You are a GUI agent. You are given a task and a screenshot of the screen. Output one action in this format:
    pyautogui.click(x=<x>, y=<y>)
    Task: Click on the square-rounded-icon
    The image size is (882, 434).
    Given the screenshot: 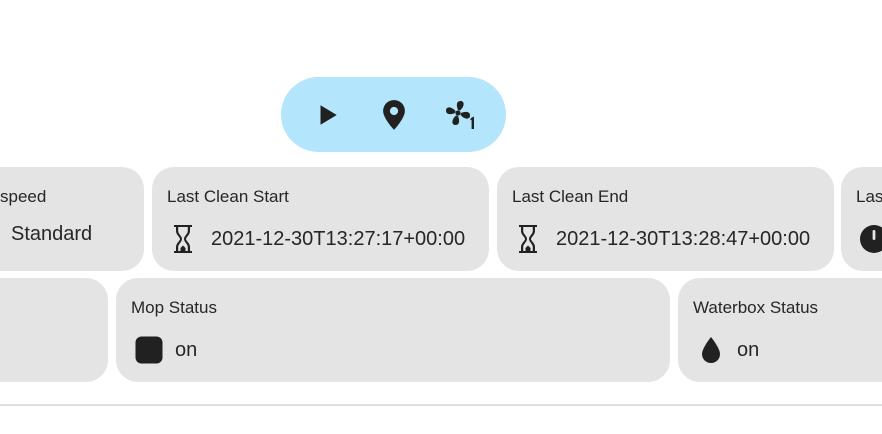 What is the action you would take?
    pyautogui.click(x=149, y=350)
    